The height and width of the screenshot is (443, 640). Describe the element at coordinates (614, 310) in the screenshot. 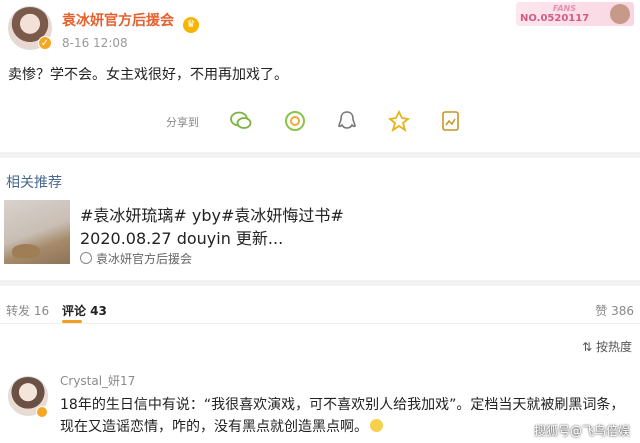

I see `tab-likes: 赞 386` at that location.